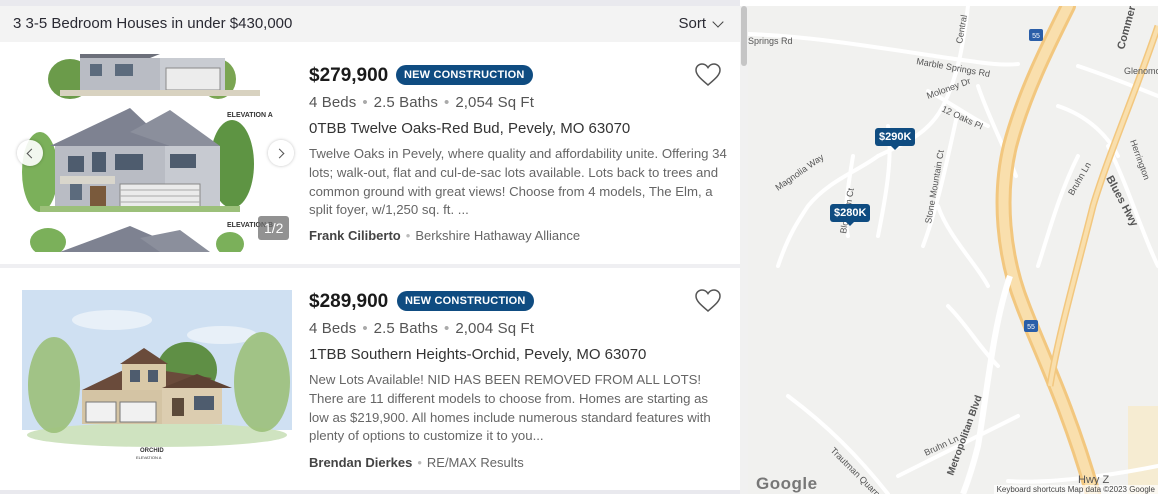 Image resolution: width=1158 pixels, height=494 pixels. I want to click on previous-photo-button, so click(30, 153).